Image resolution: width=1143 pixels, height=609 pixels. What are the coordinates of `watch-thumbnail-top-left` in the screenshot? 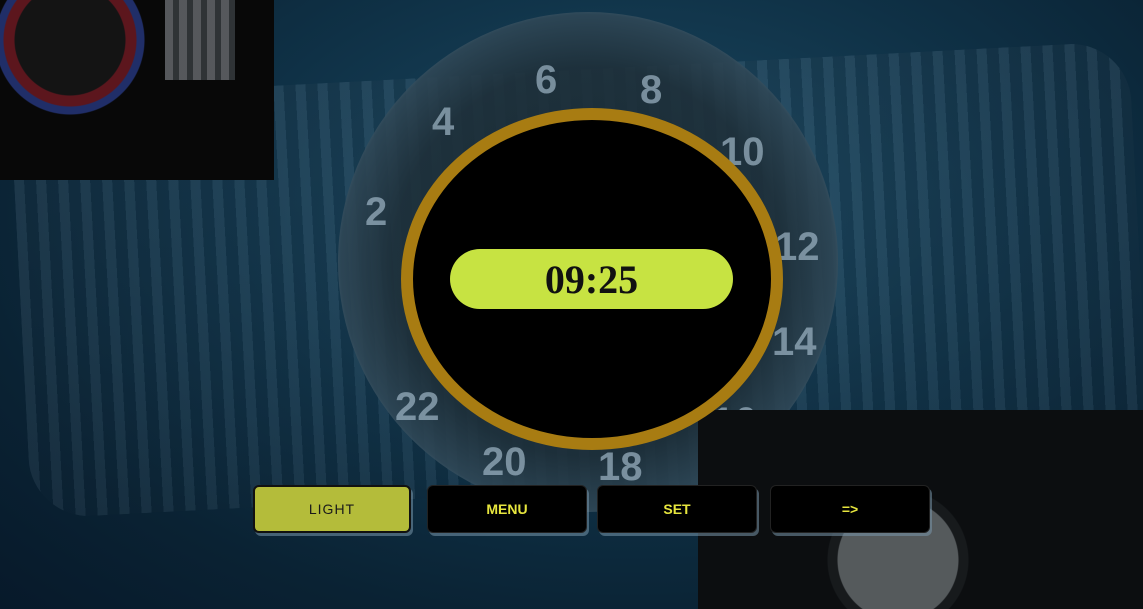 It's located at (137, 90).